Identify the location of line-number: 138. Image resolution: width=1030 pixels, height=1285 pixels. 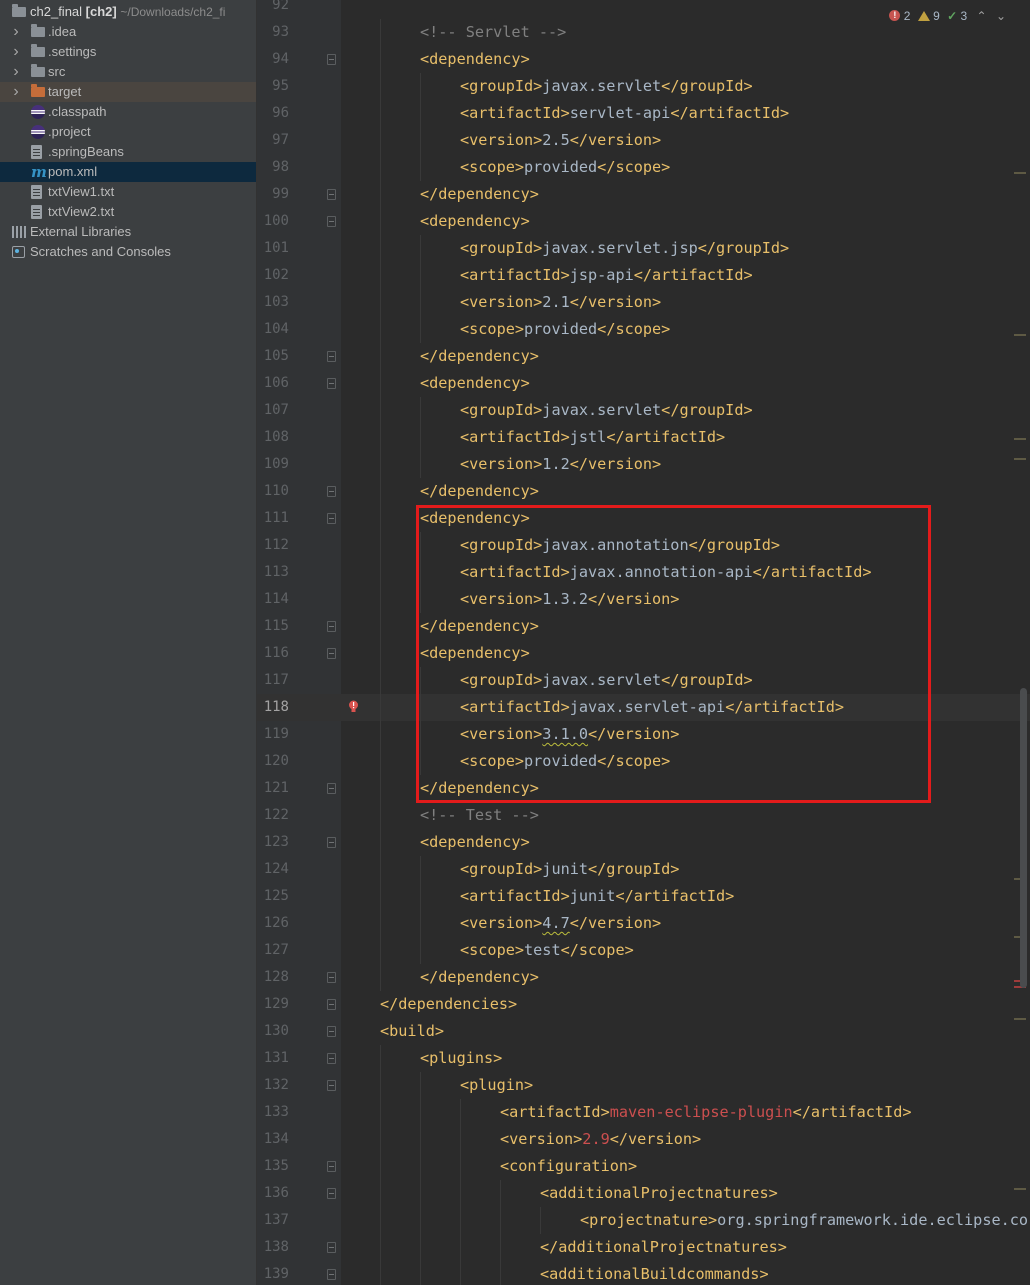
(276, 1247).